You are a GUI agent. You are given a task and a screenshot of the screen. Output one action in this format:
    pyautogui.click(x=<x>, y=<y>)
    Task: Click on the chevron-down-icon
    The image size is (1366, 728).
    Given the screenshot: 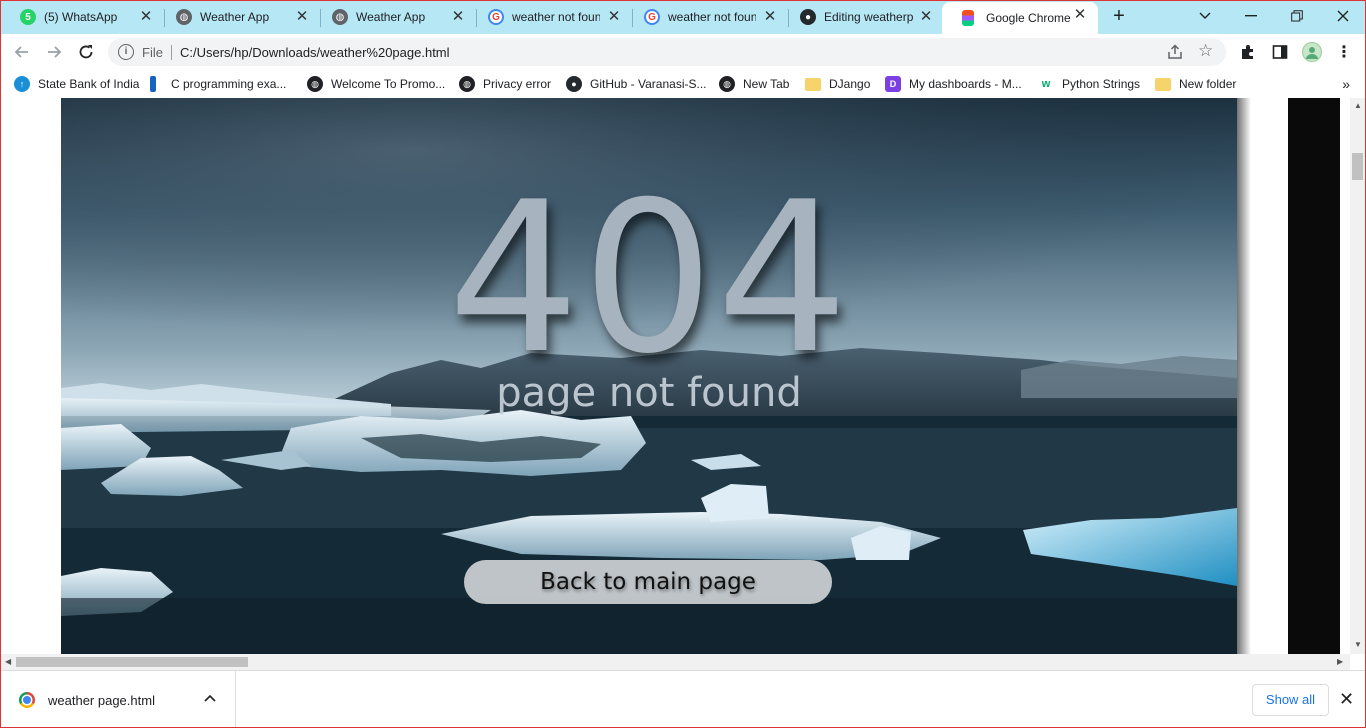 What is the action you would take?
    pyautogui.click(x=1205, y=15)
    